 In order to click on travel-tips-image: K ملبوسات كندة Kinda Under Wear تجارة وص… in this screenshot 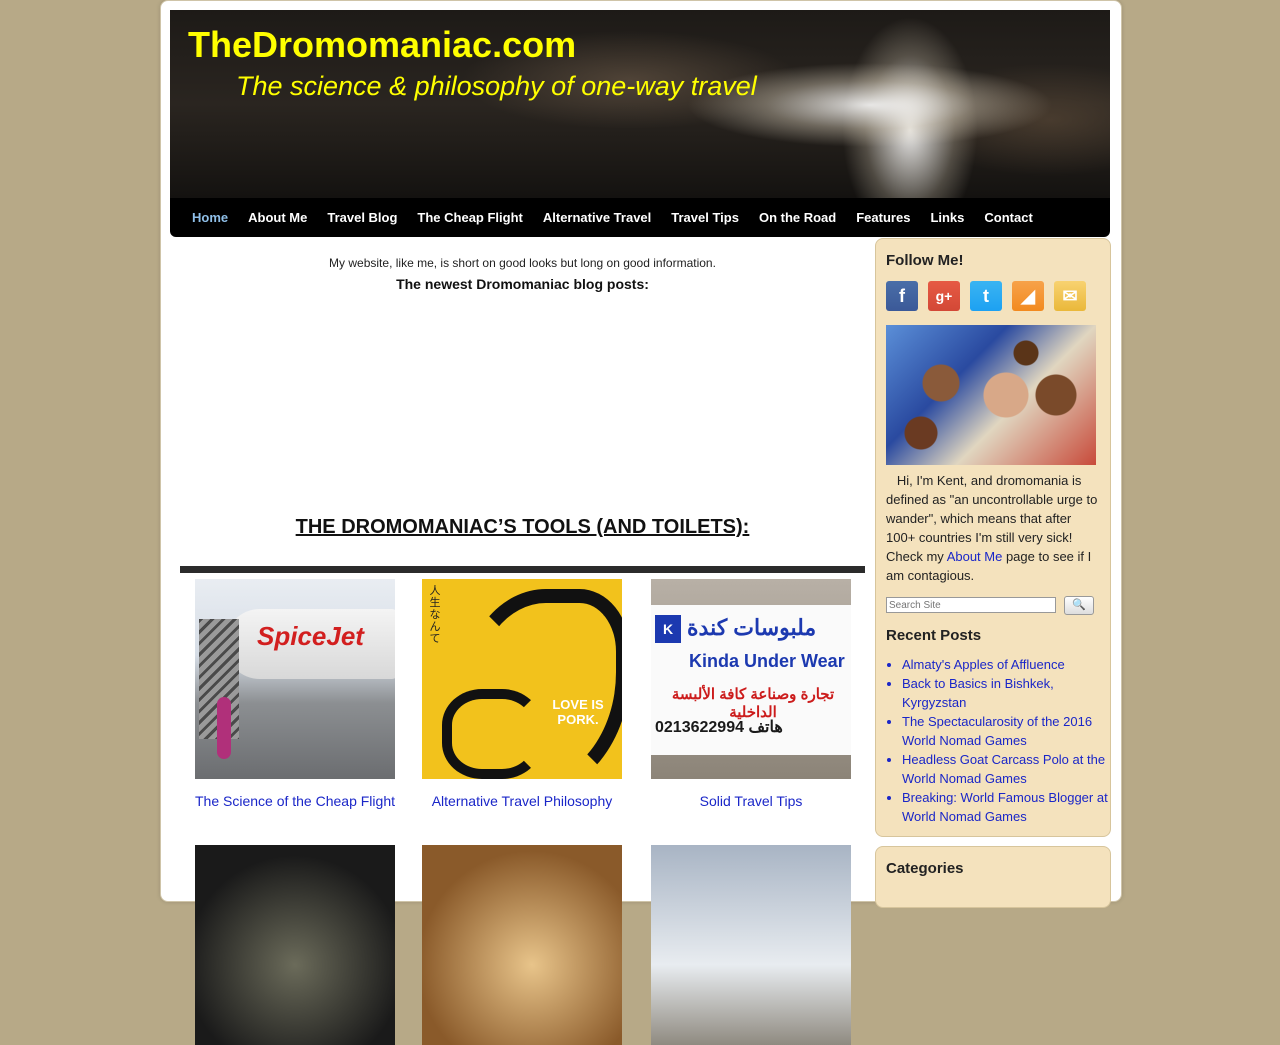, I will do `click(751, 679)`.